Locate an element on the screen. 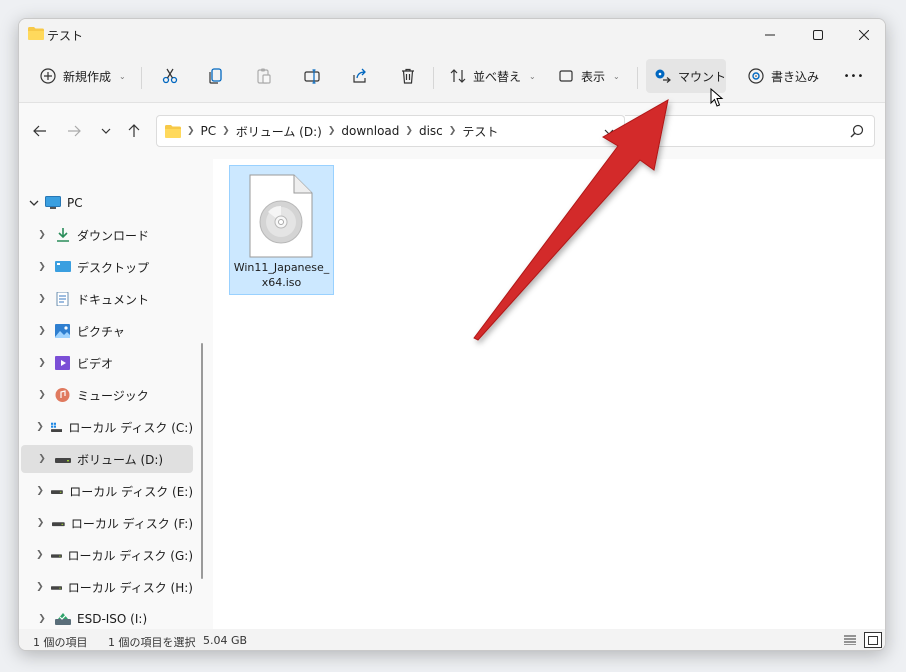 Image resolution: width=906 pixels, height=672 pixels. nav-label: ローカル ディスク (F:) is located at coordinates (131, 523).